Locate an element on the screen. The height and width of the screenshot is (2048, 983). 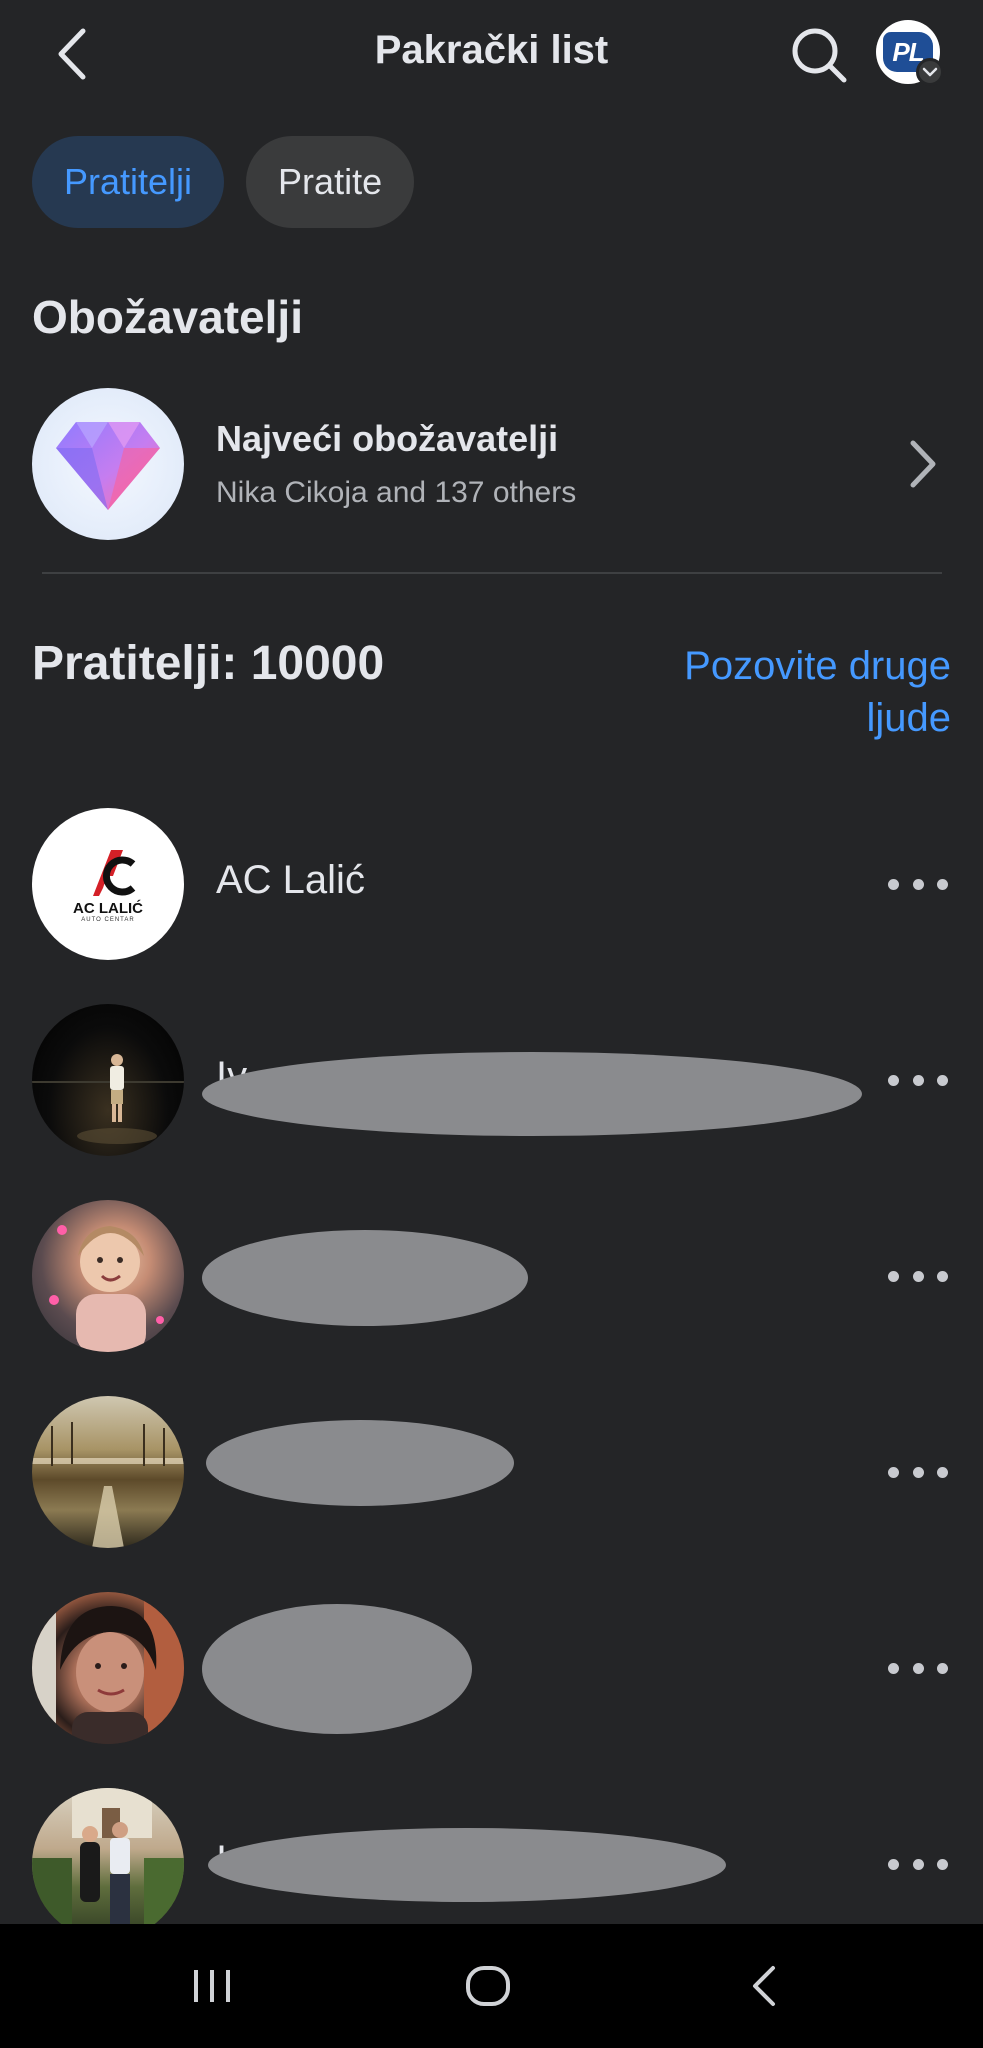
system-navigation-bar is located at coordinates (491, 1986).